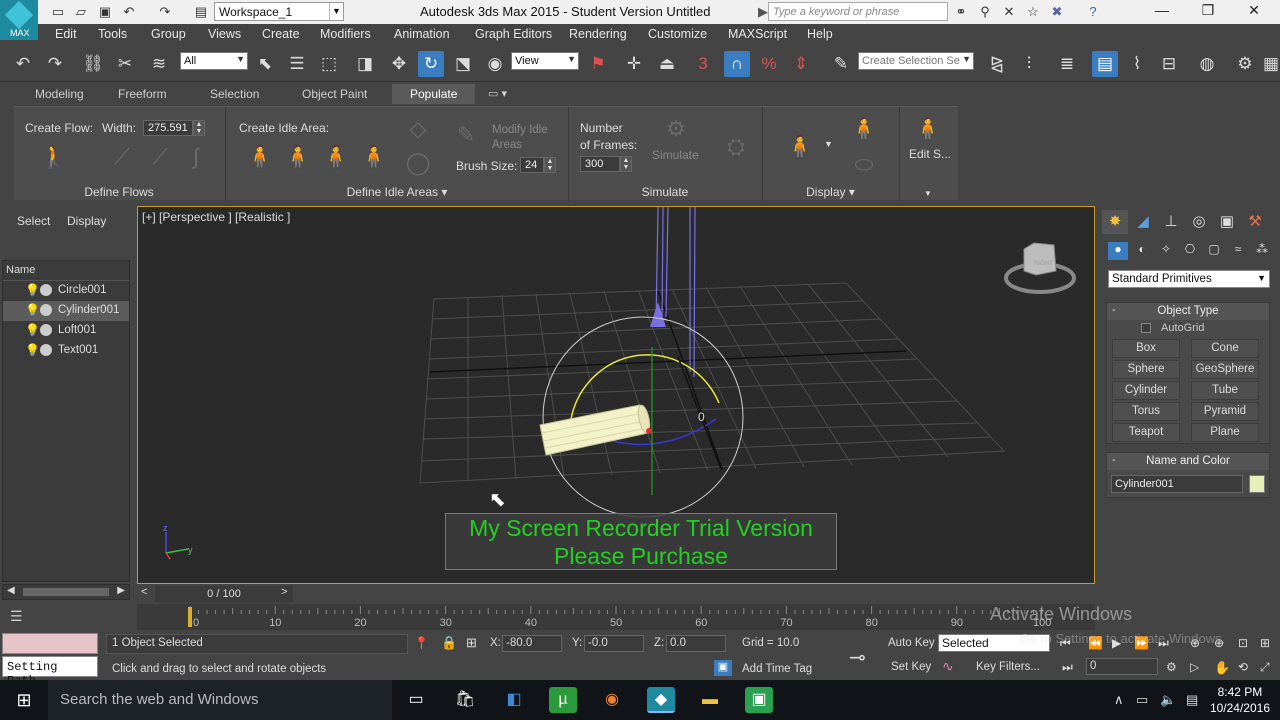 The image size is (1280, 720). What do you see at coordinates (59, 94) in the screenshot?
I see `tab-modeling: Modeling` at bounding box center [59, 94].